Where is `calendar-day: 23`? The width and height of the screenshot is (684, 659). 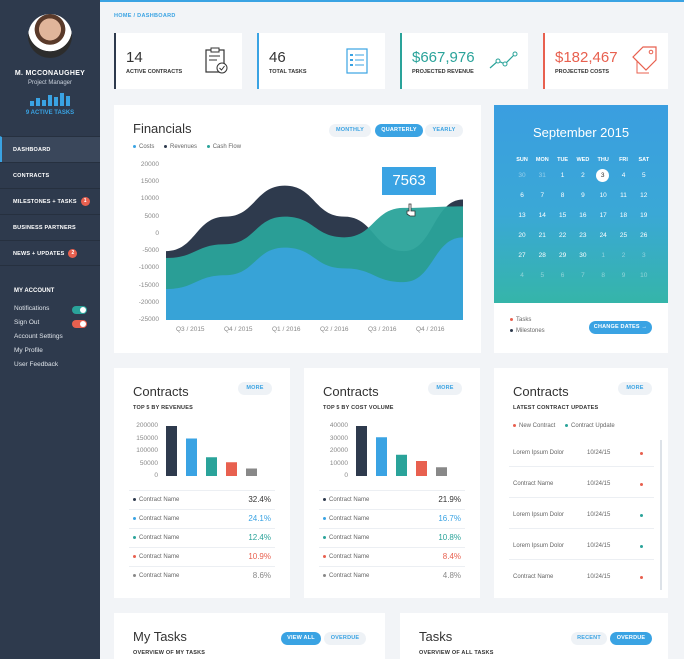 calendar-day: 23 is located at coordinates (583, 235).